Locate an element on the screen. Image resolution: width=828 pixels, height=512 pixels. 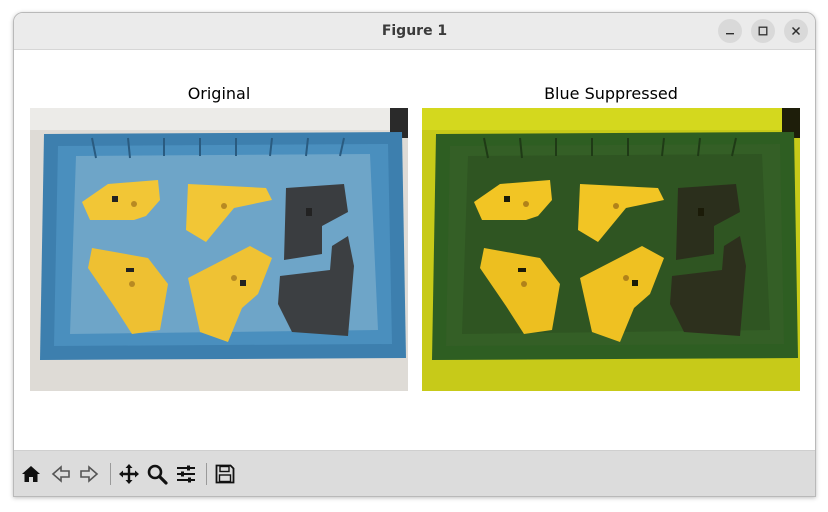
maximize-icon is located at coordinates (763, 31).